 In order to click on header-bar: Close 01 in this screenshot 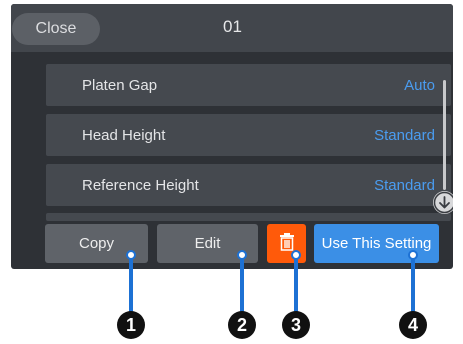, I will do `click(232, 28)`.